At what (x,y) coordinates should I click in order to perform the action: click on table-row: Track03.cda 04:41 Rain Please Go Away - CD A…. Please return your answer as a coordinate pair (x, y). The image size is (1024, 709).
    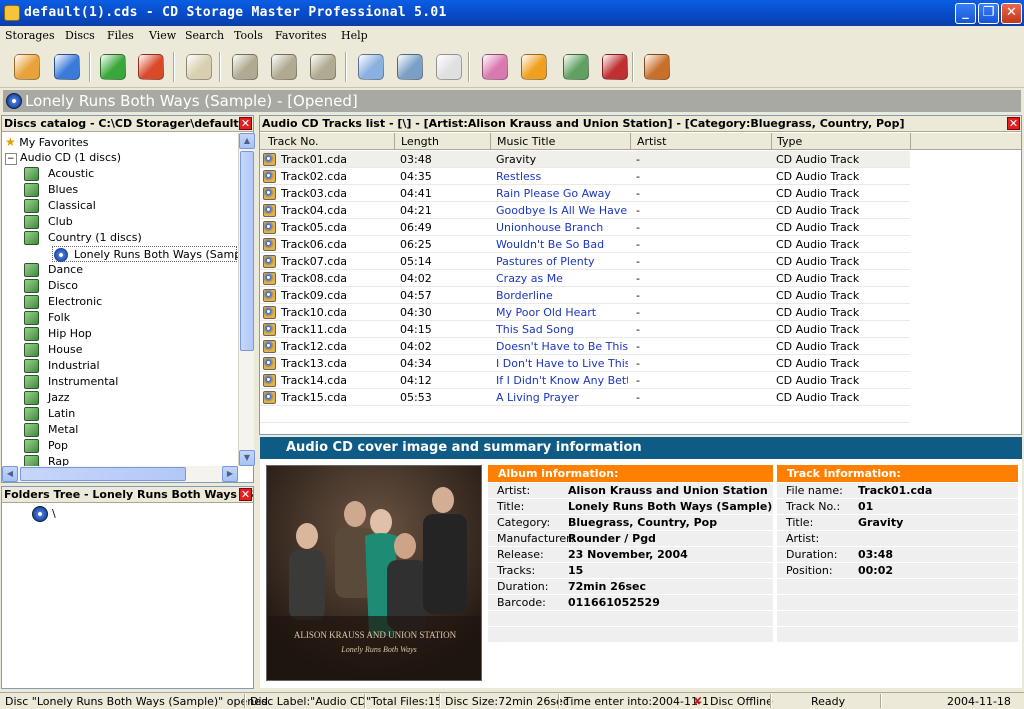
    Looking at the image, I should click on (585, 193).